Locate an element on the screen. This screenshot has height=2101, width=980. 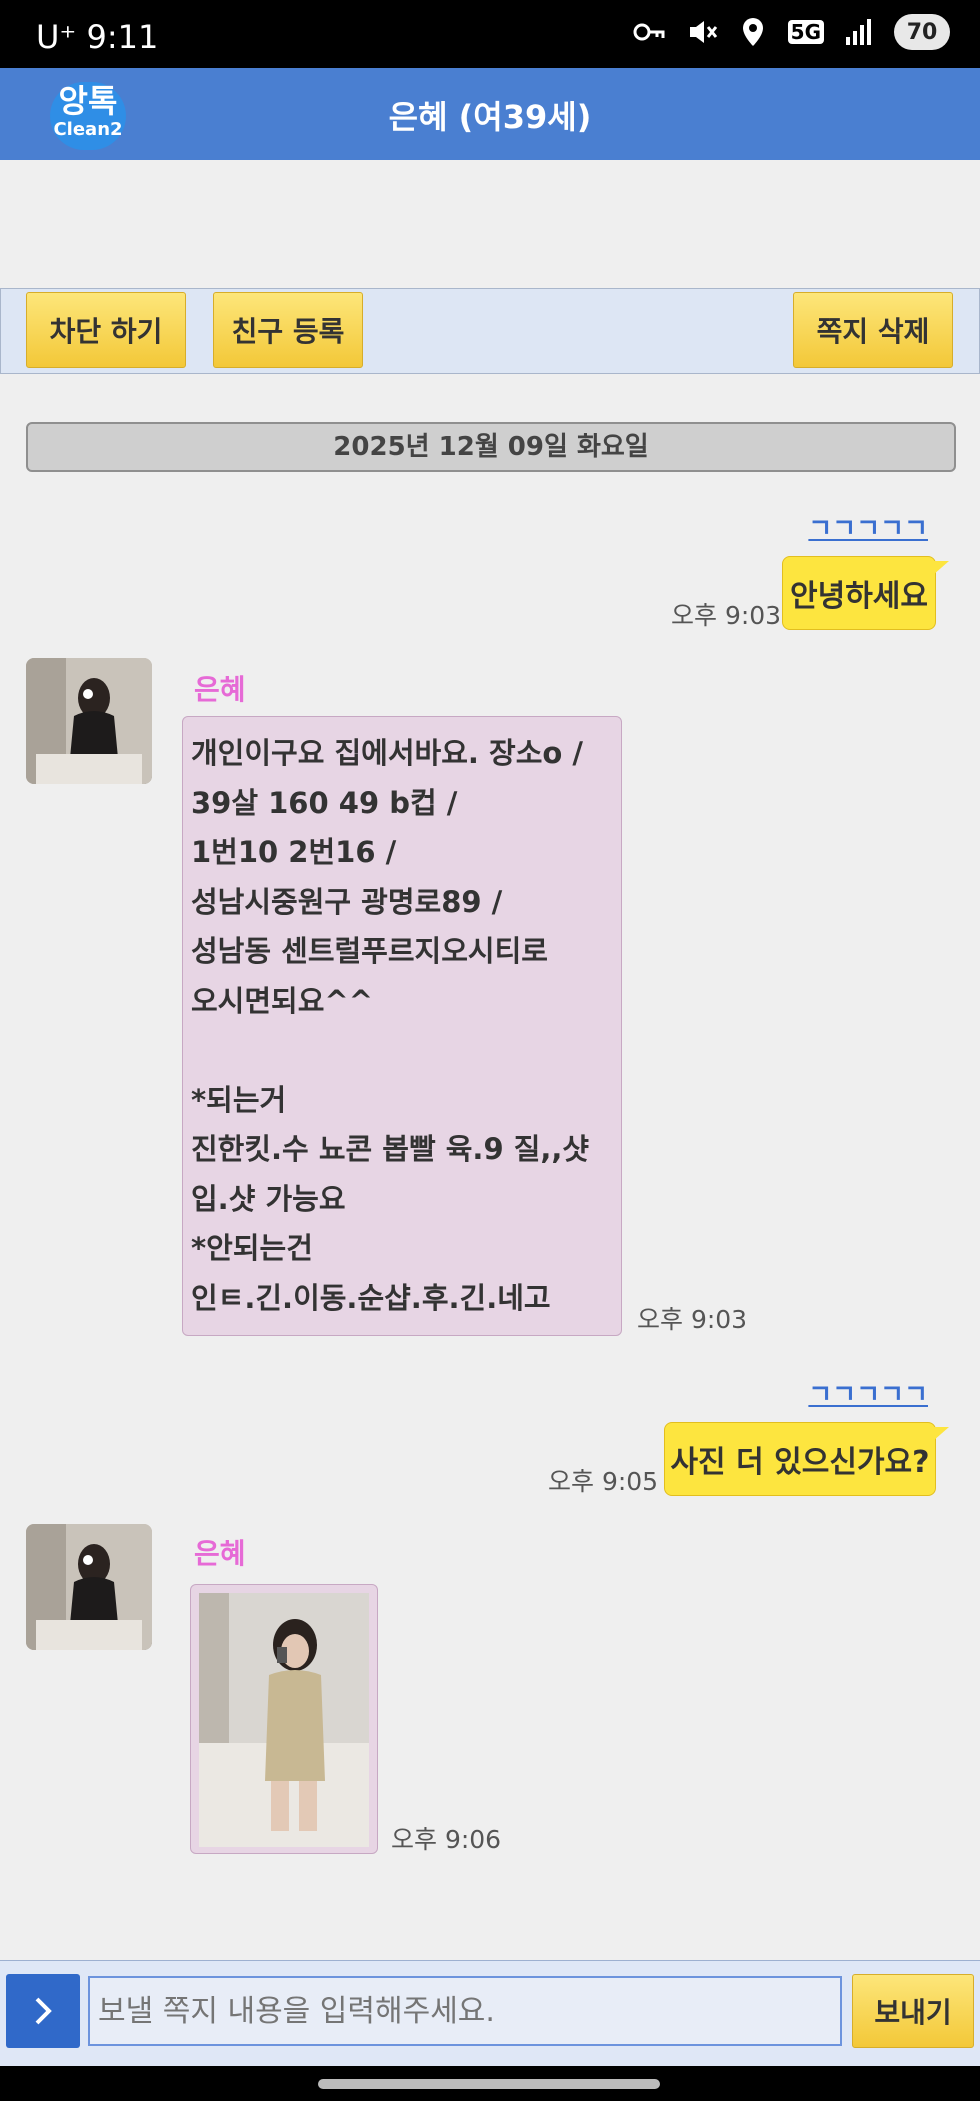
message-line: 1번10 2번16 / is located at coordinates (294, 852).